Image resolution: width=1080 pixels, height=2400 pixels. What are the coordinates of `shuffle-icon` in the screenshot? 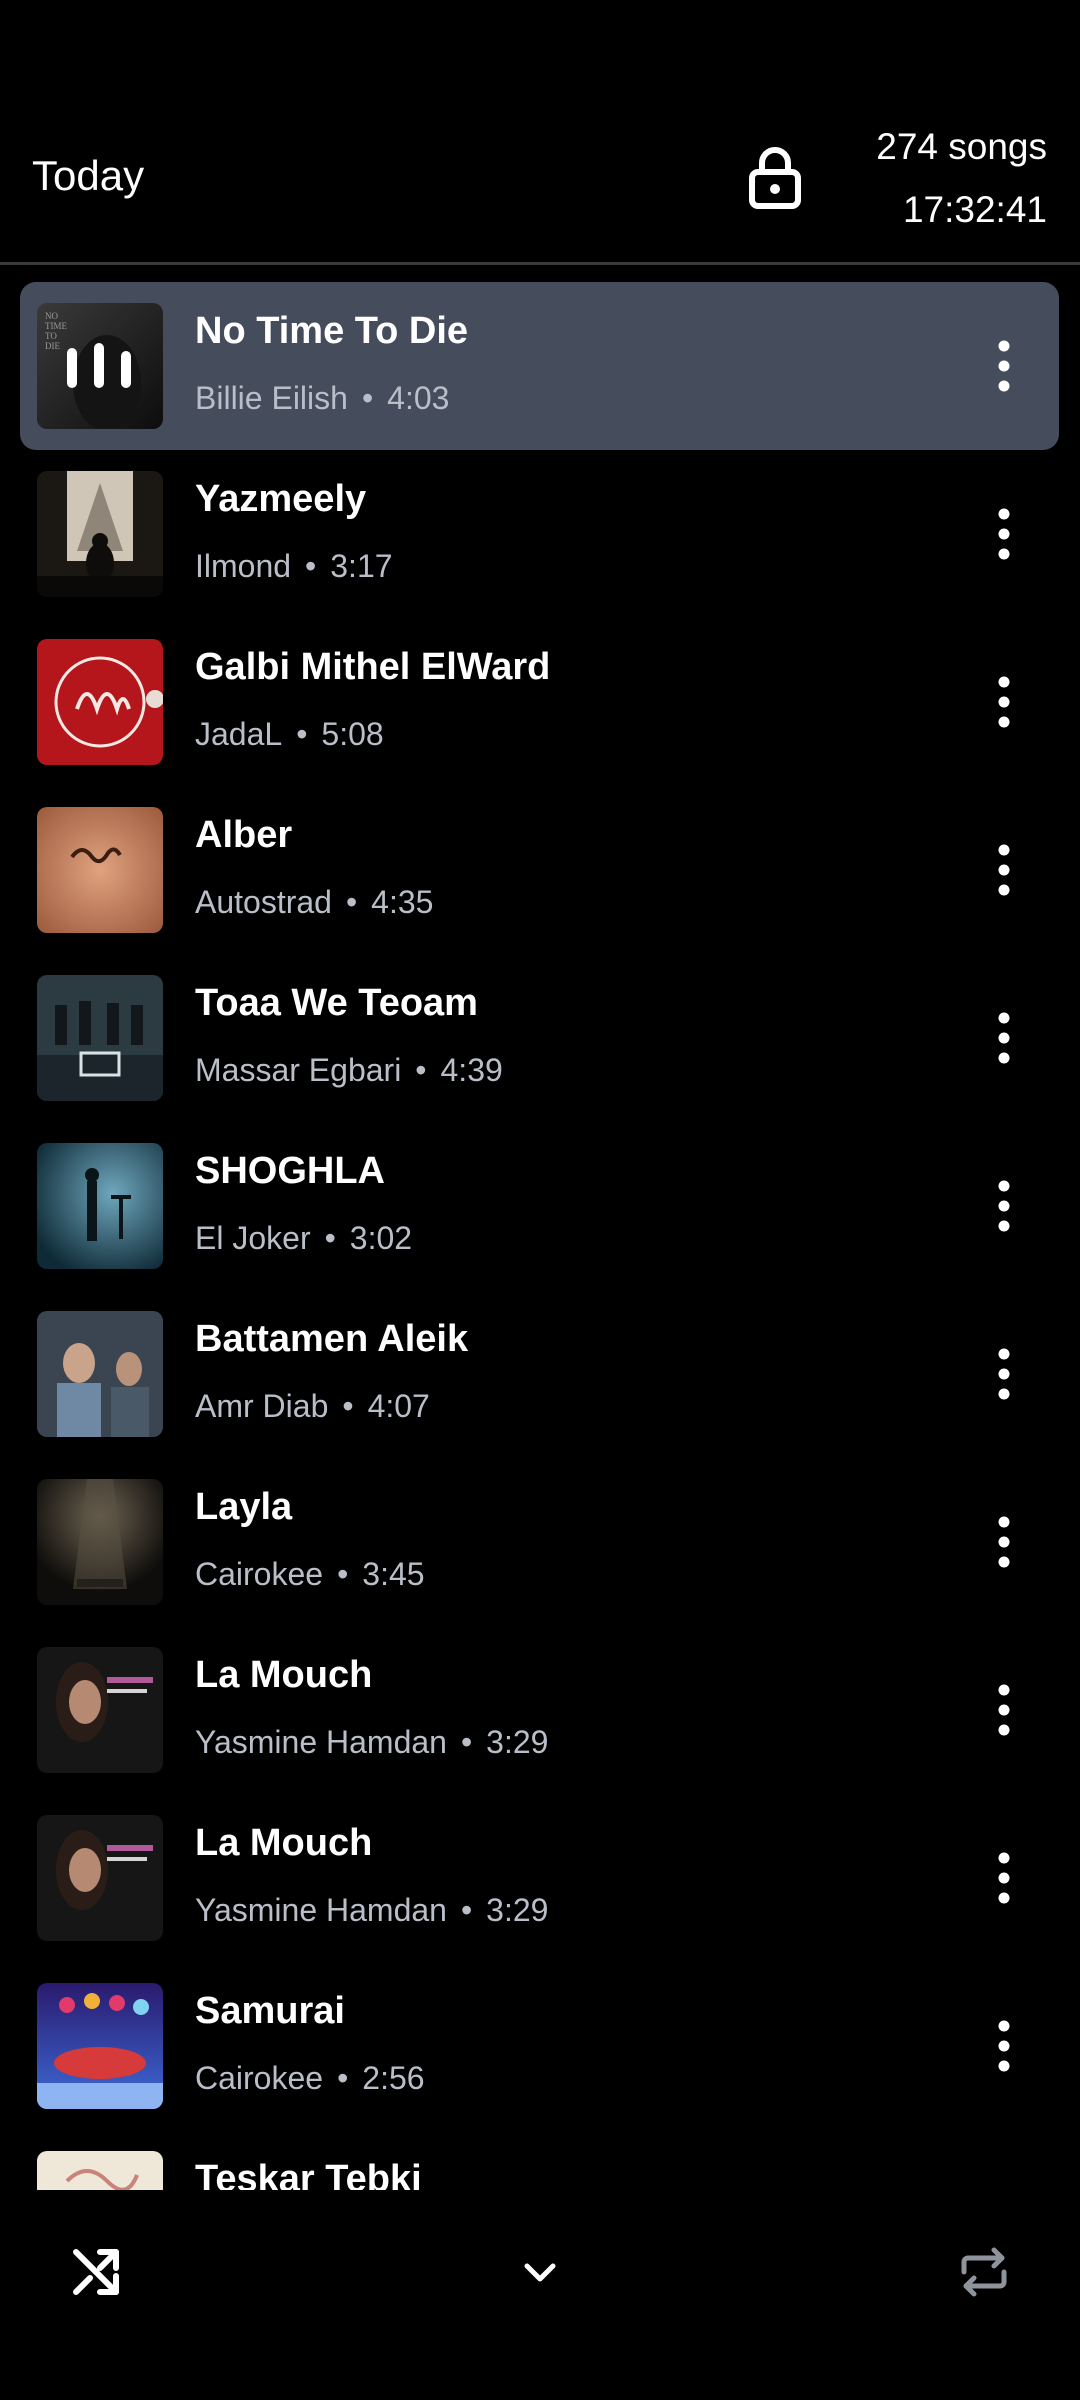 It's located at (96, 2272).